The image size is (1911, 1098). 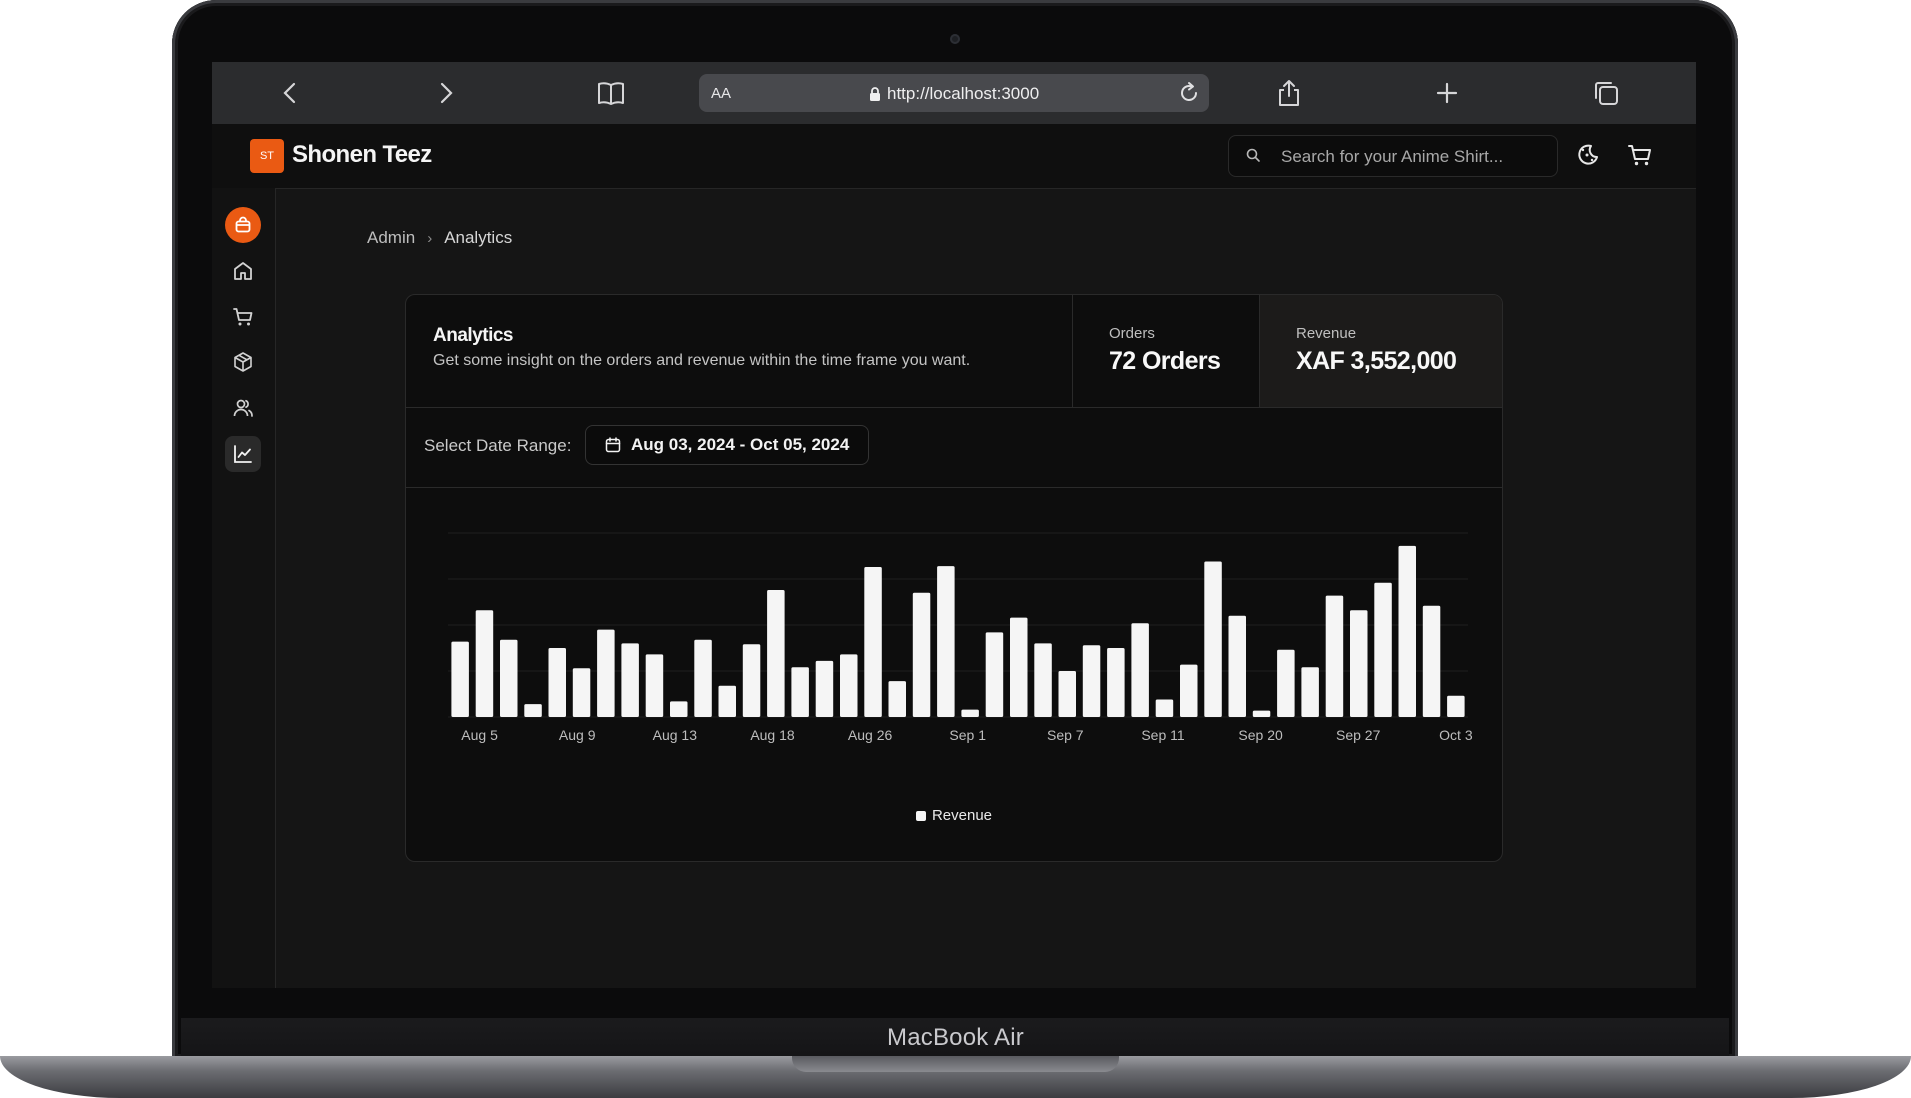 I want to click on forward-button, so click(x=446, y=93).